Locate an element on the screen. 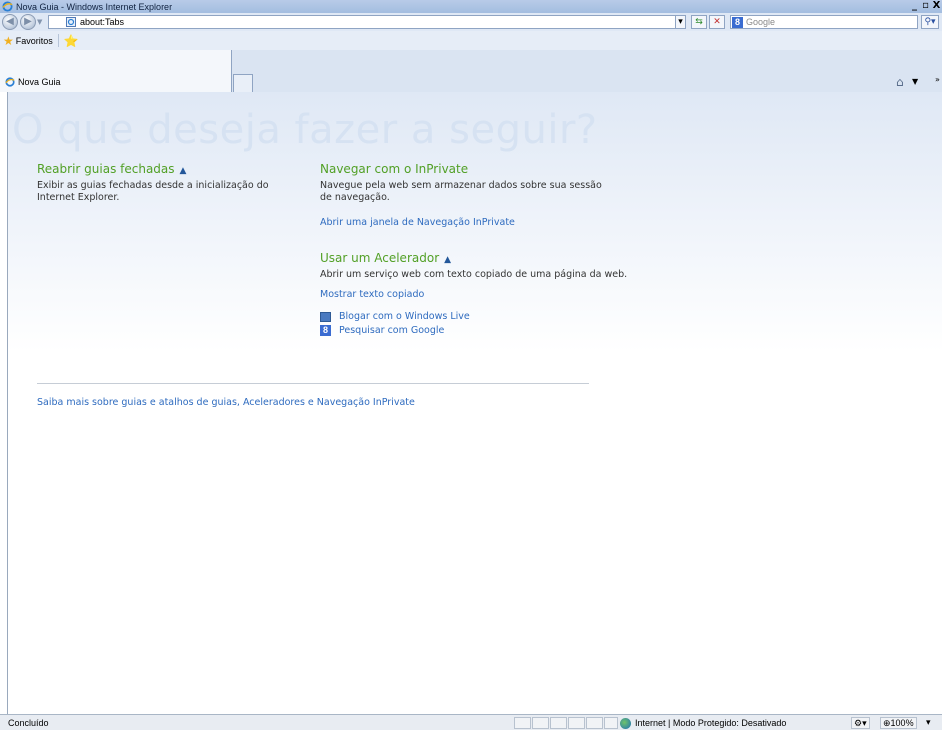 The height and width of the screenshot is (730, 942). home-icon: ⌂ is located at coordinates (900, 82).